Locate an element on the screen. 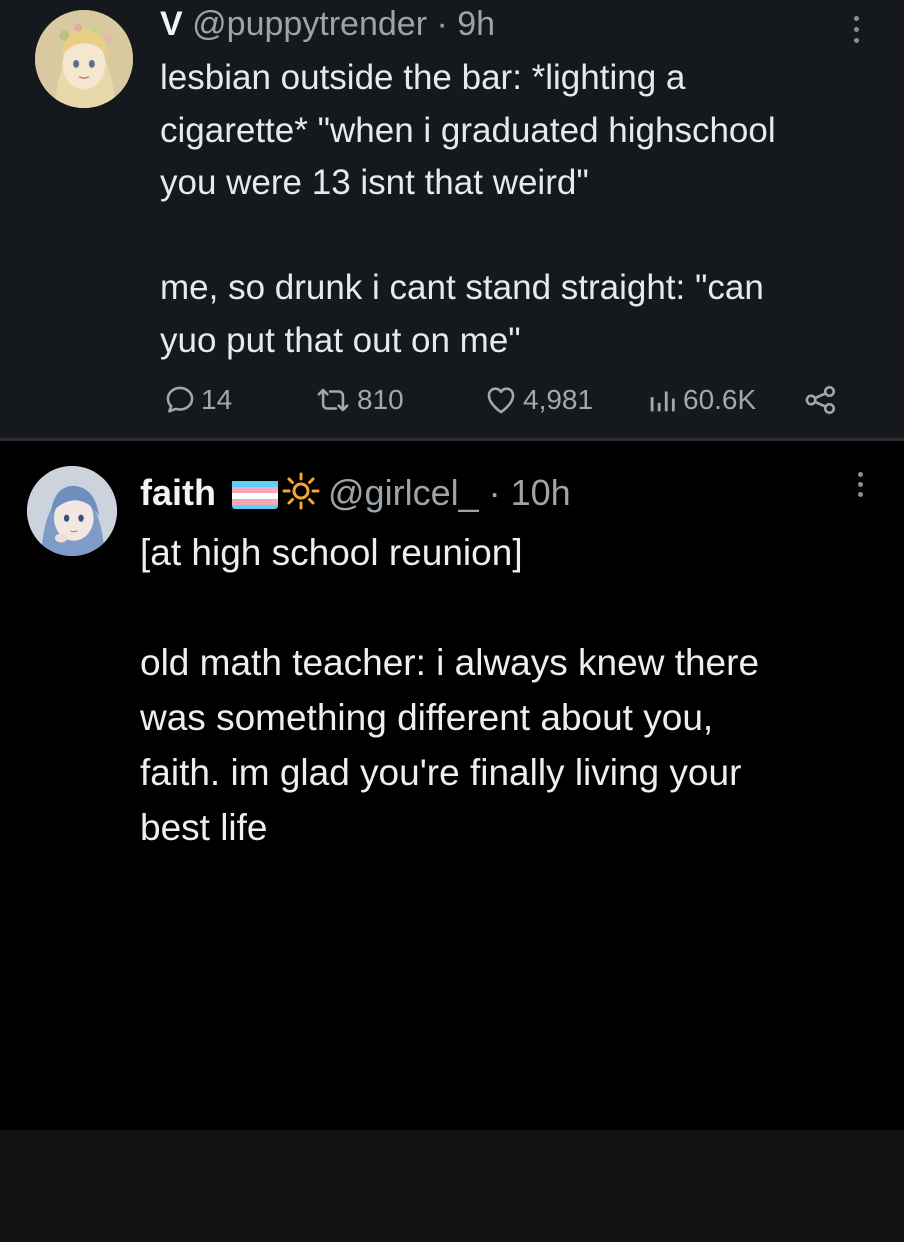 The image size is (904, 1242). repost-button: 810 is located at coordinates (358, 400).